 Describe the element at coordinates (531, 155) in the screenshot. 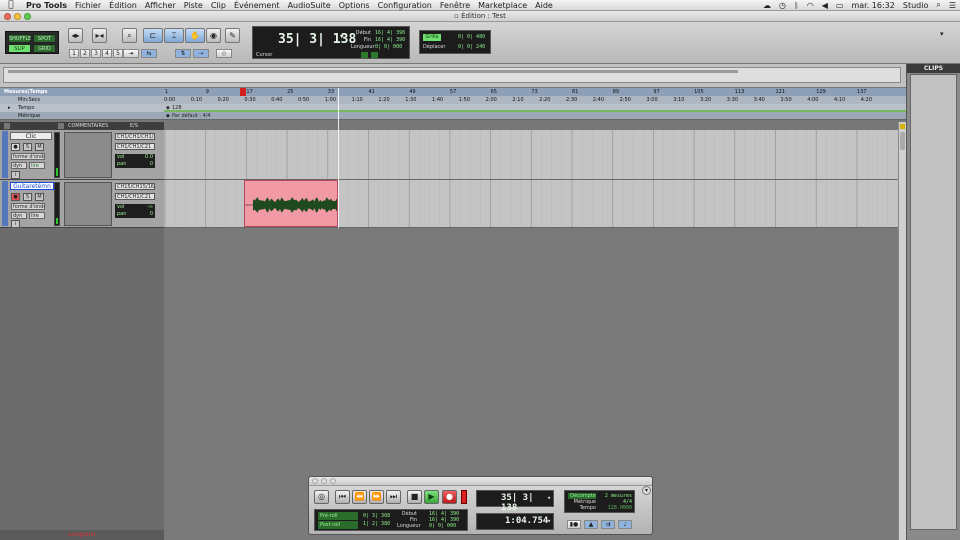

I see `lane-clic` at that location.